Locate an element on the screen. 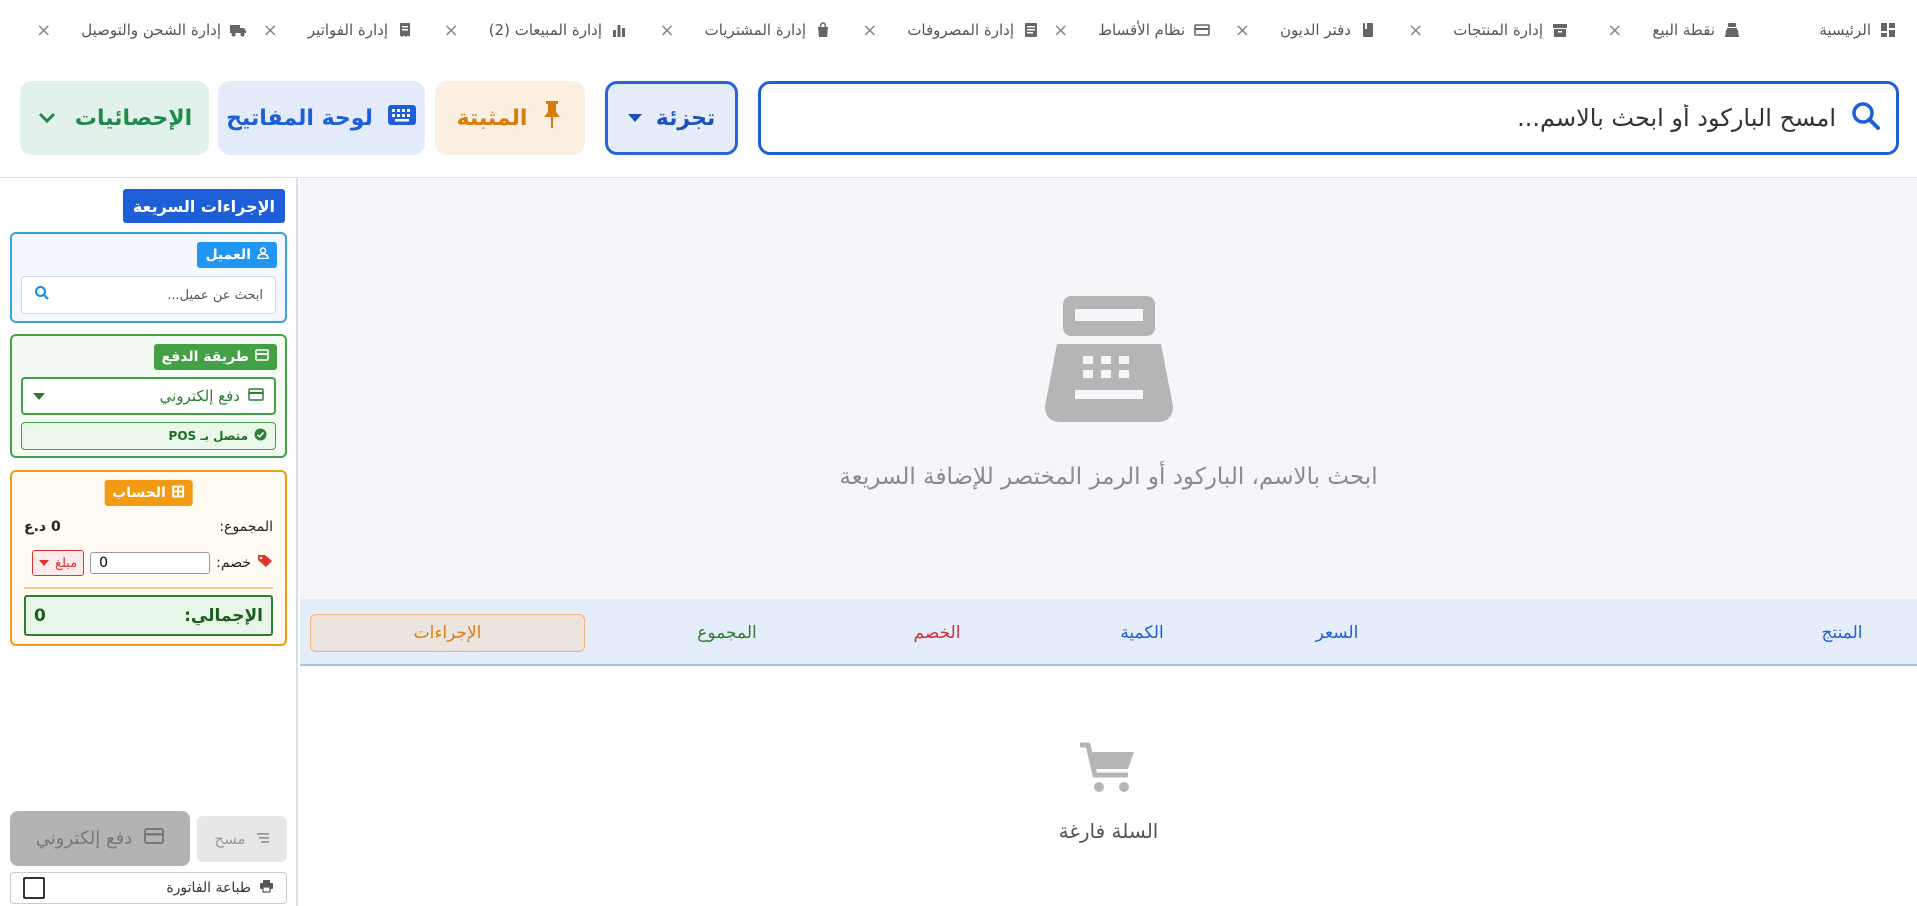 This screenshot has height=906, width=1917. keyboard-button: لوحة المفاتيح is located at coordinates (321, 118).